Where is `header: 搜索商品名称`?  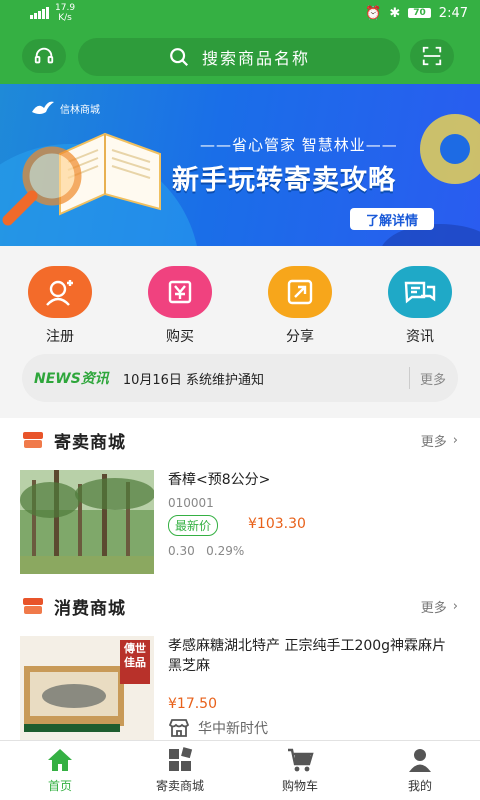
header: 搜索商品名称 is located at coordinates (240, 55).